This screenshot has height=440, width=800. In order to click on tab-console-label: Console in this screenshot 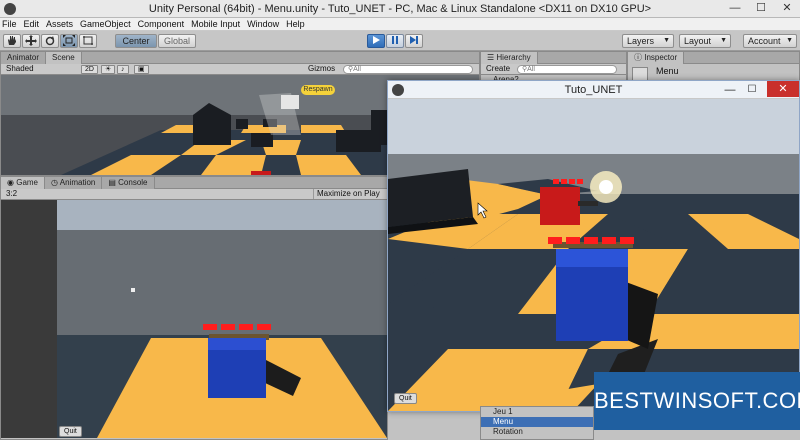, I will do `click(133, 182)`.